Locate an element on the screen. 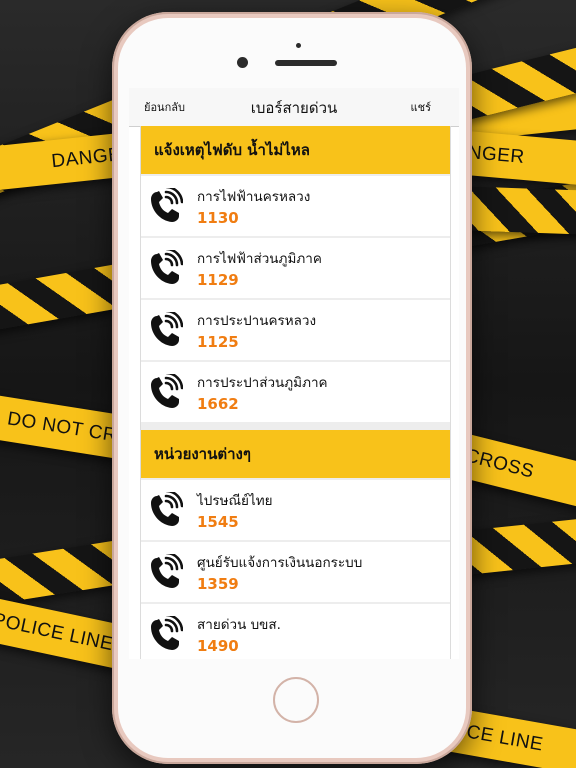  hotline-number: 1359 is located at coordinates (218, 584).